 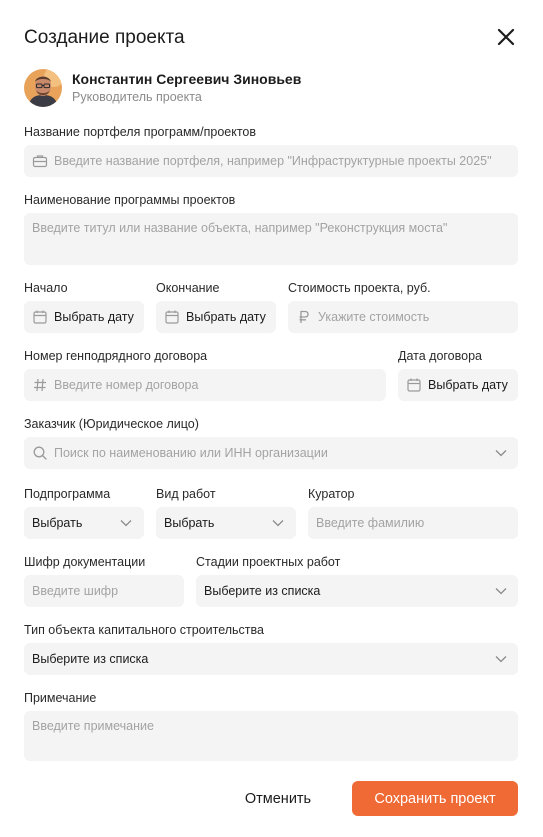 I want to click on work-type-placeholder: Выбрать, so click(x=189, y=523).